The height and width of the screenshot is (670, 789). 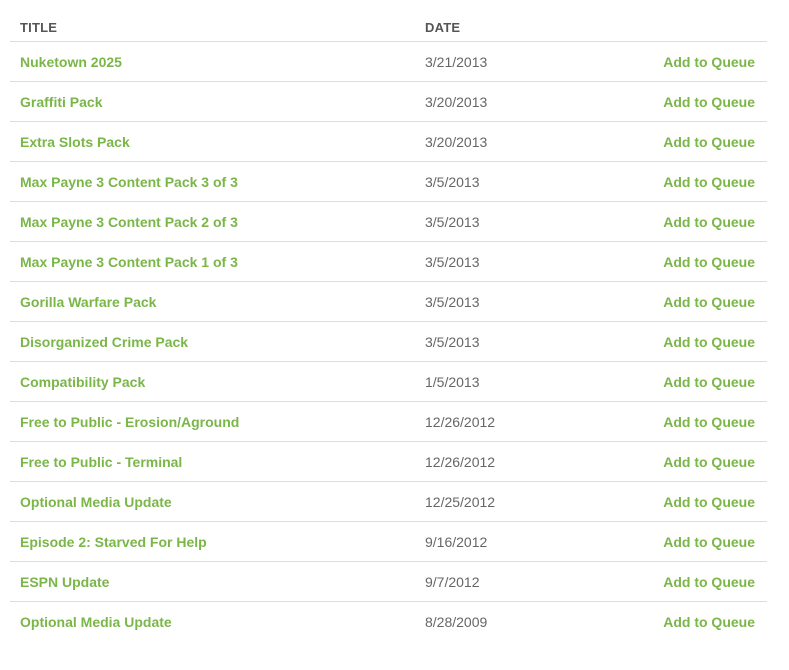 I want to click on item-date: 3/21/2013, so click(x=456, y=62).